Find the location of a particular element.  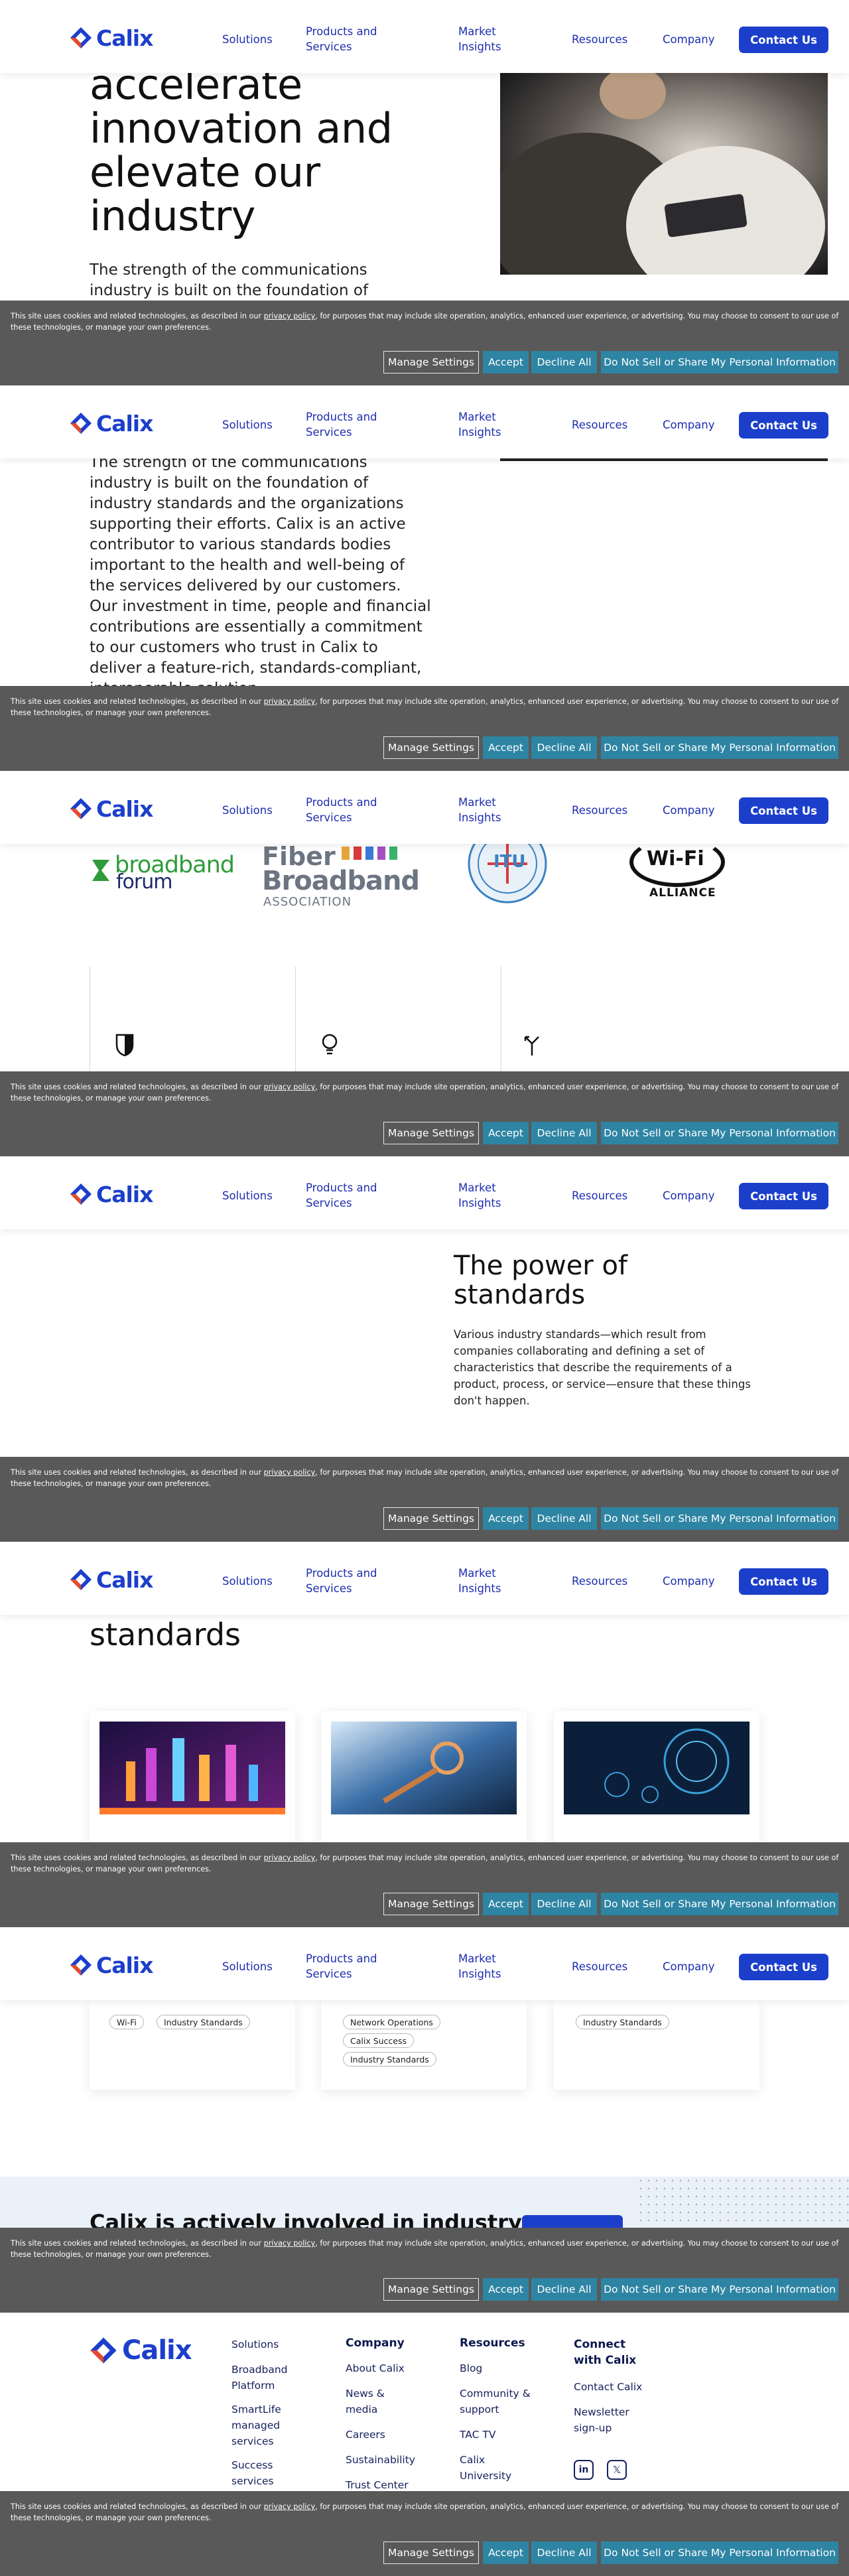

footer-link: Success services is located at coordinates (271, 2473).